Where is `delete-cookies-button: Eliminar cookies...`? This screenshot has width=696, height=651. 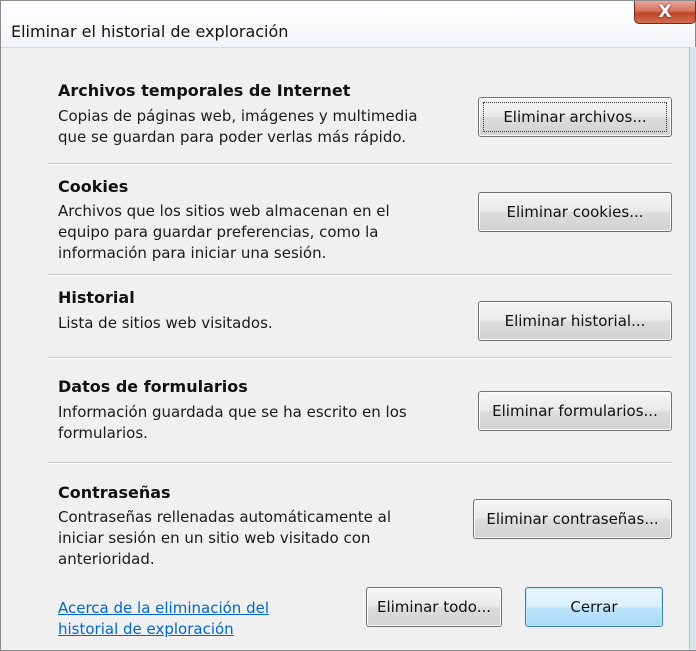
delete-cookies-button: Eliminar cookies... is located at coordinates (575, 212).